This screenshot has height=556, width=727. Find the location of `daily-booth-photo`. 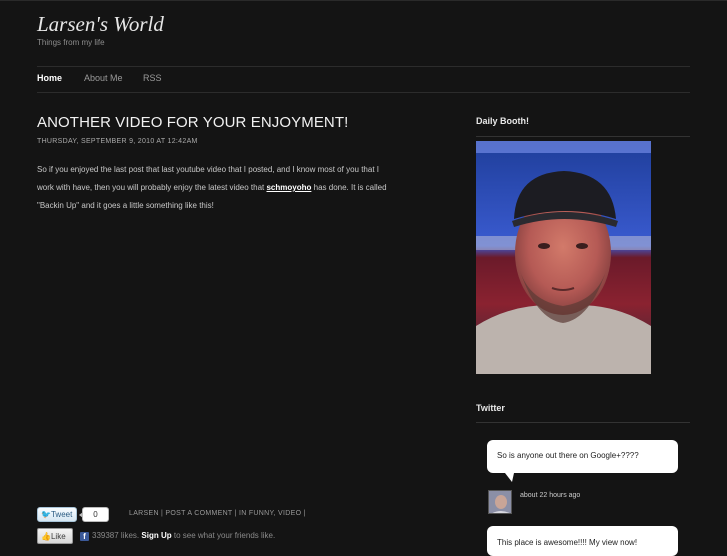

daily-booth-photo is located at coordinates (563, 257).